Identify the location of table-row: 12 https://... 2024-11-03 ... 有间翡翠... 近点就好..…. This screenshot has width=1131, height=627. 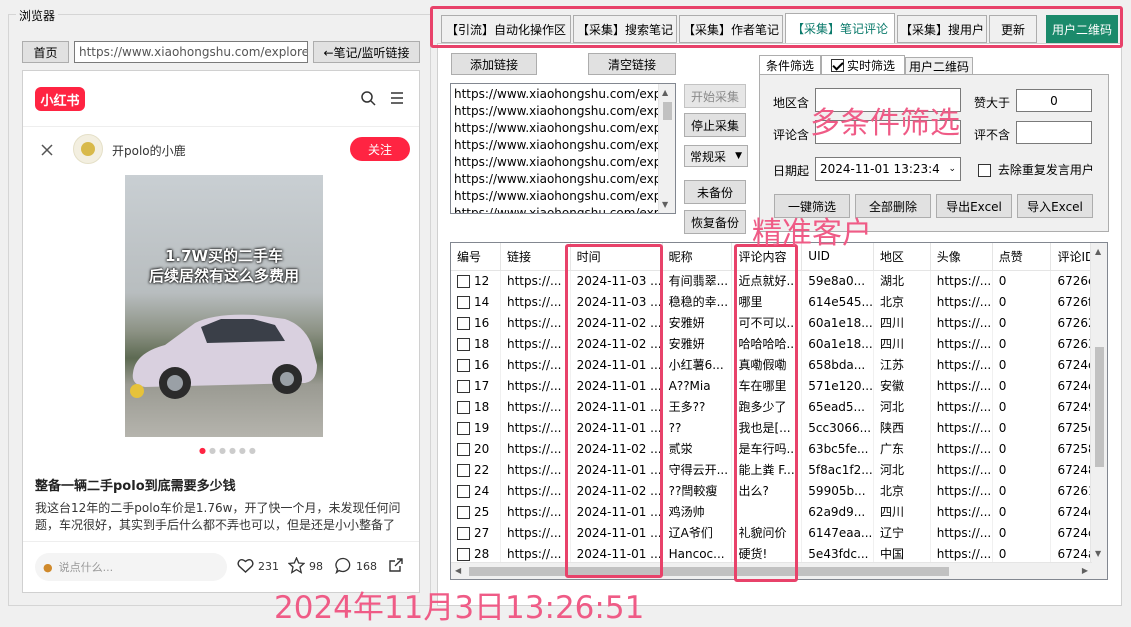
(779, 280).